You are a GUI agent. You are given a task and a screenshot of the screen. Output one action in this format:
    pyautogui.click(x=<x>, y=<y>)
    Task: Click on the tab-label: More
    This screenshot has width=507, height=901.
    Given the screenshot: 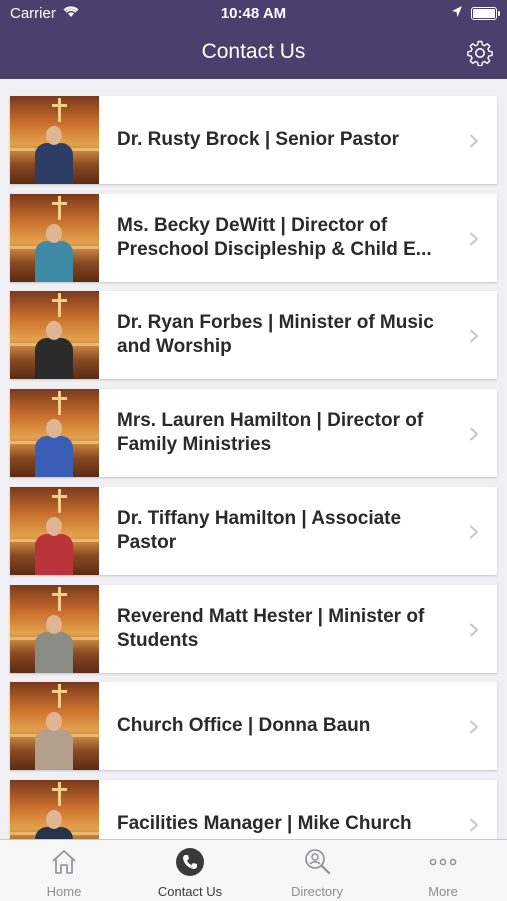 What is the action you would take?
    pyautogui.click(x=443, y=891)
    